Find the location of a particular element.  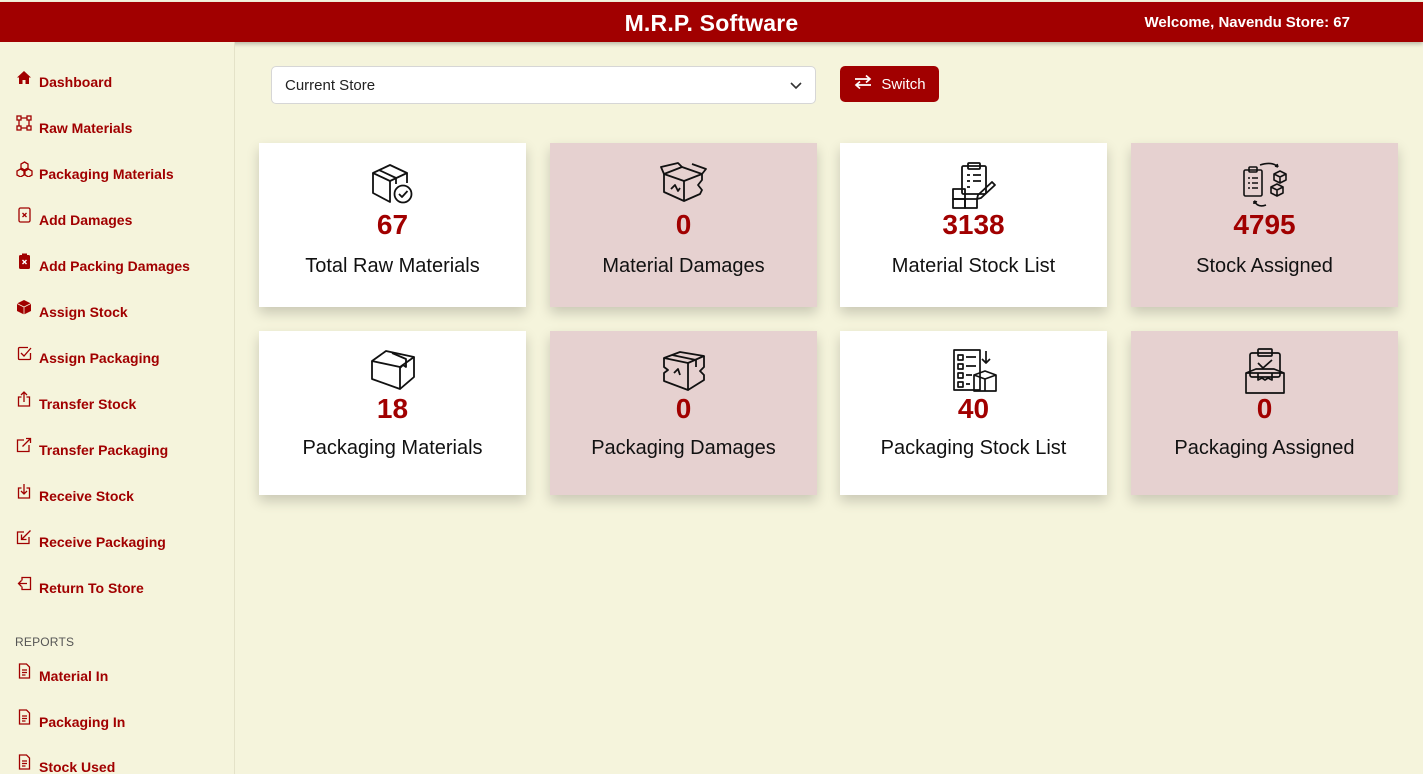

card-value: 4795 is located at coordinates (1264, 224).